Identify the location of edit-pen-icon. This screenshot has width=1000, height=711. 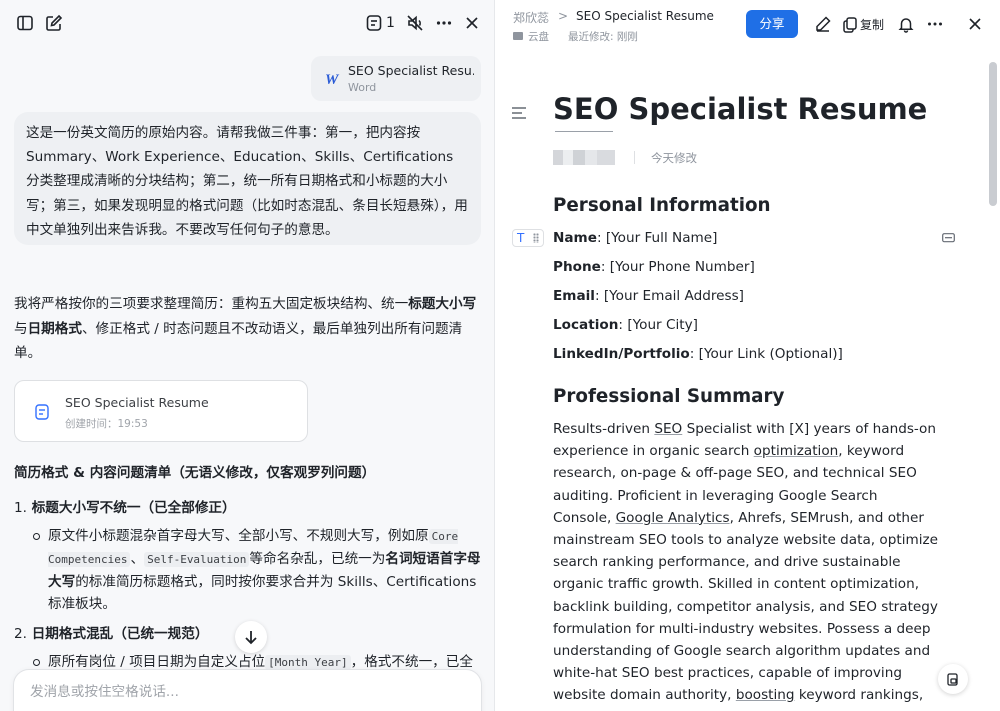
(823, 24).